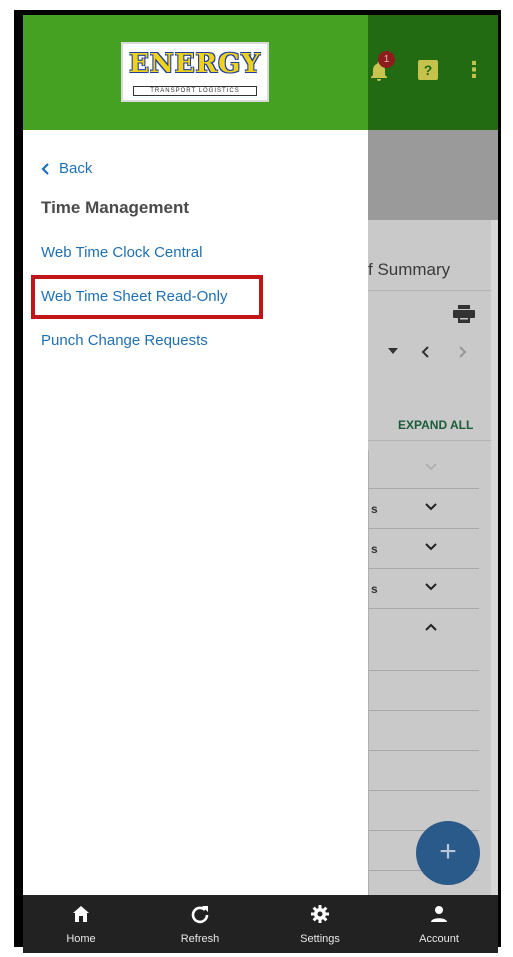 The height and width of the screenshot is (957, 513). What do you see at coordinates (448, 853) in the screenshot?
I see `add-fab-button: +` at bounding box center [448, 853].